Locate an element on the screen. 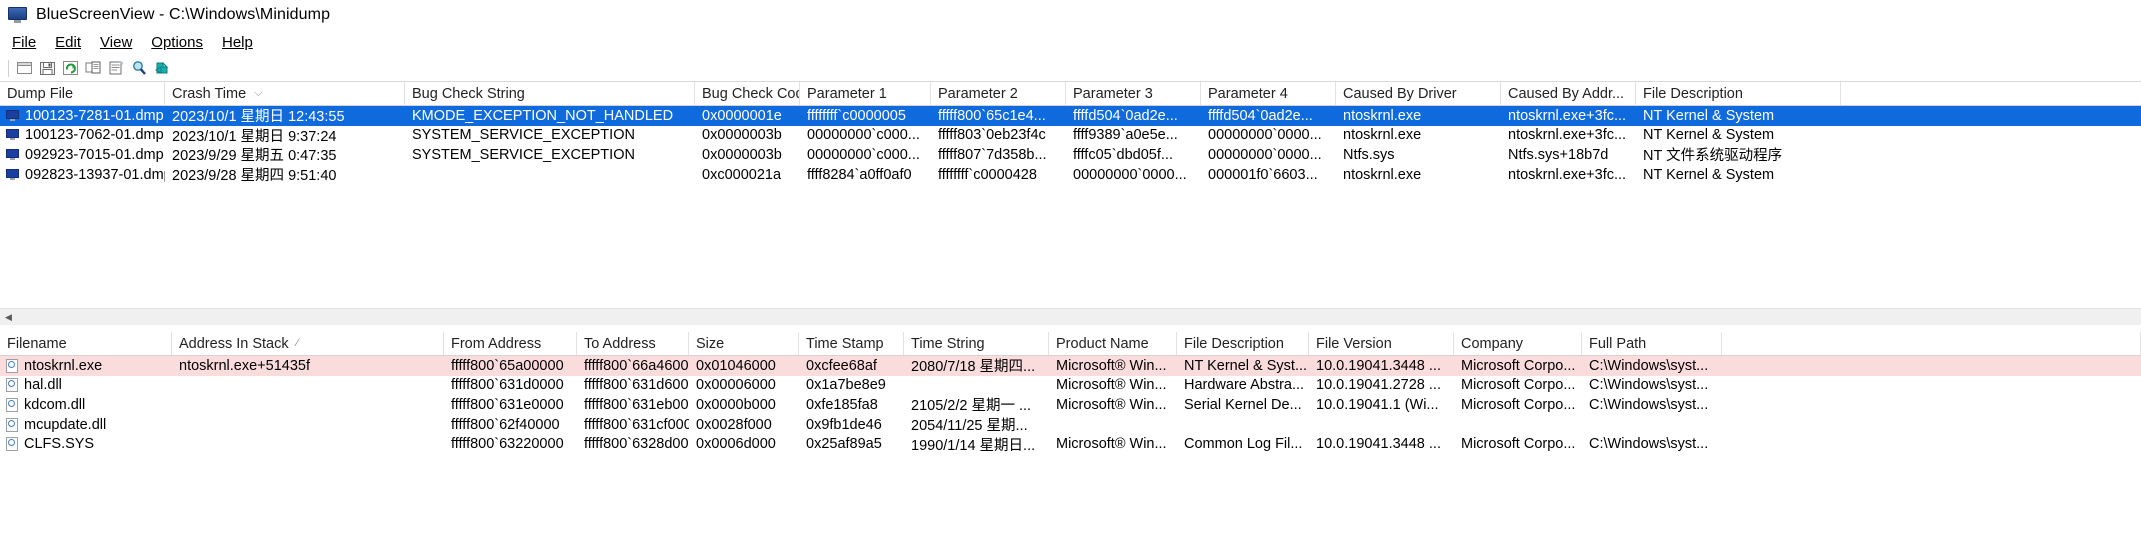 This screenshot has height=546, width=2141. cell-filename: hal.dll is located at coordinates (86, 385).